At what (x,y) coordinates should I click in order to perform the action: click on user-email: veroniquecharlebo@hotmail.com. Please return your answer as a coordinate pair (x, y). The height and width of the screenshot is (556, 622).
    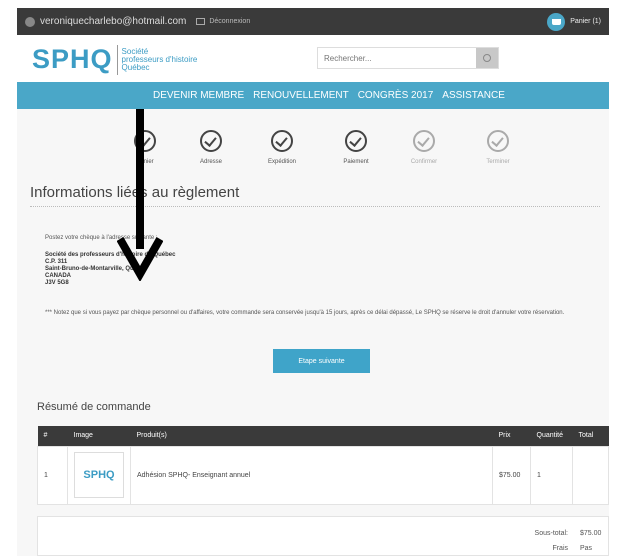
    Looking at the image, I should click on (113, 21).